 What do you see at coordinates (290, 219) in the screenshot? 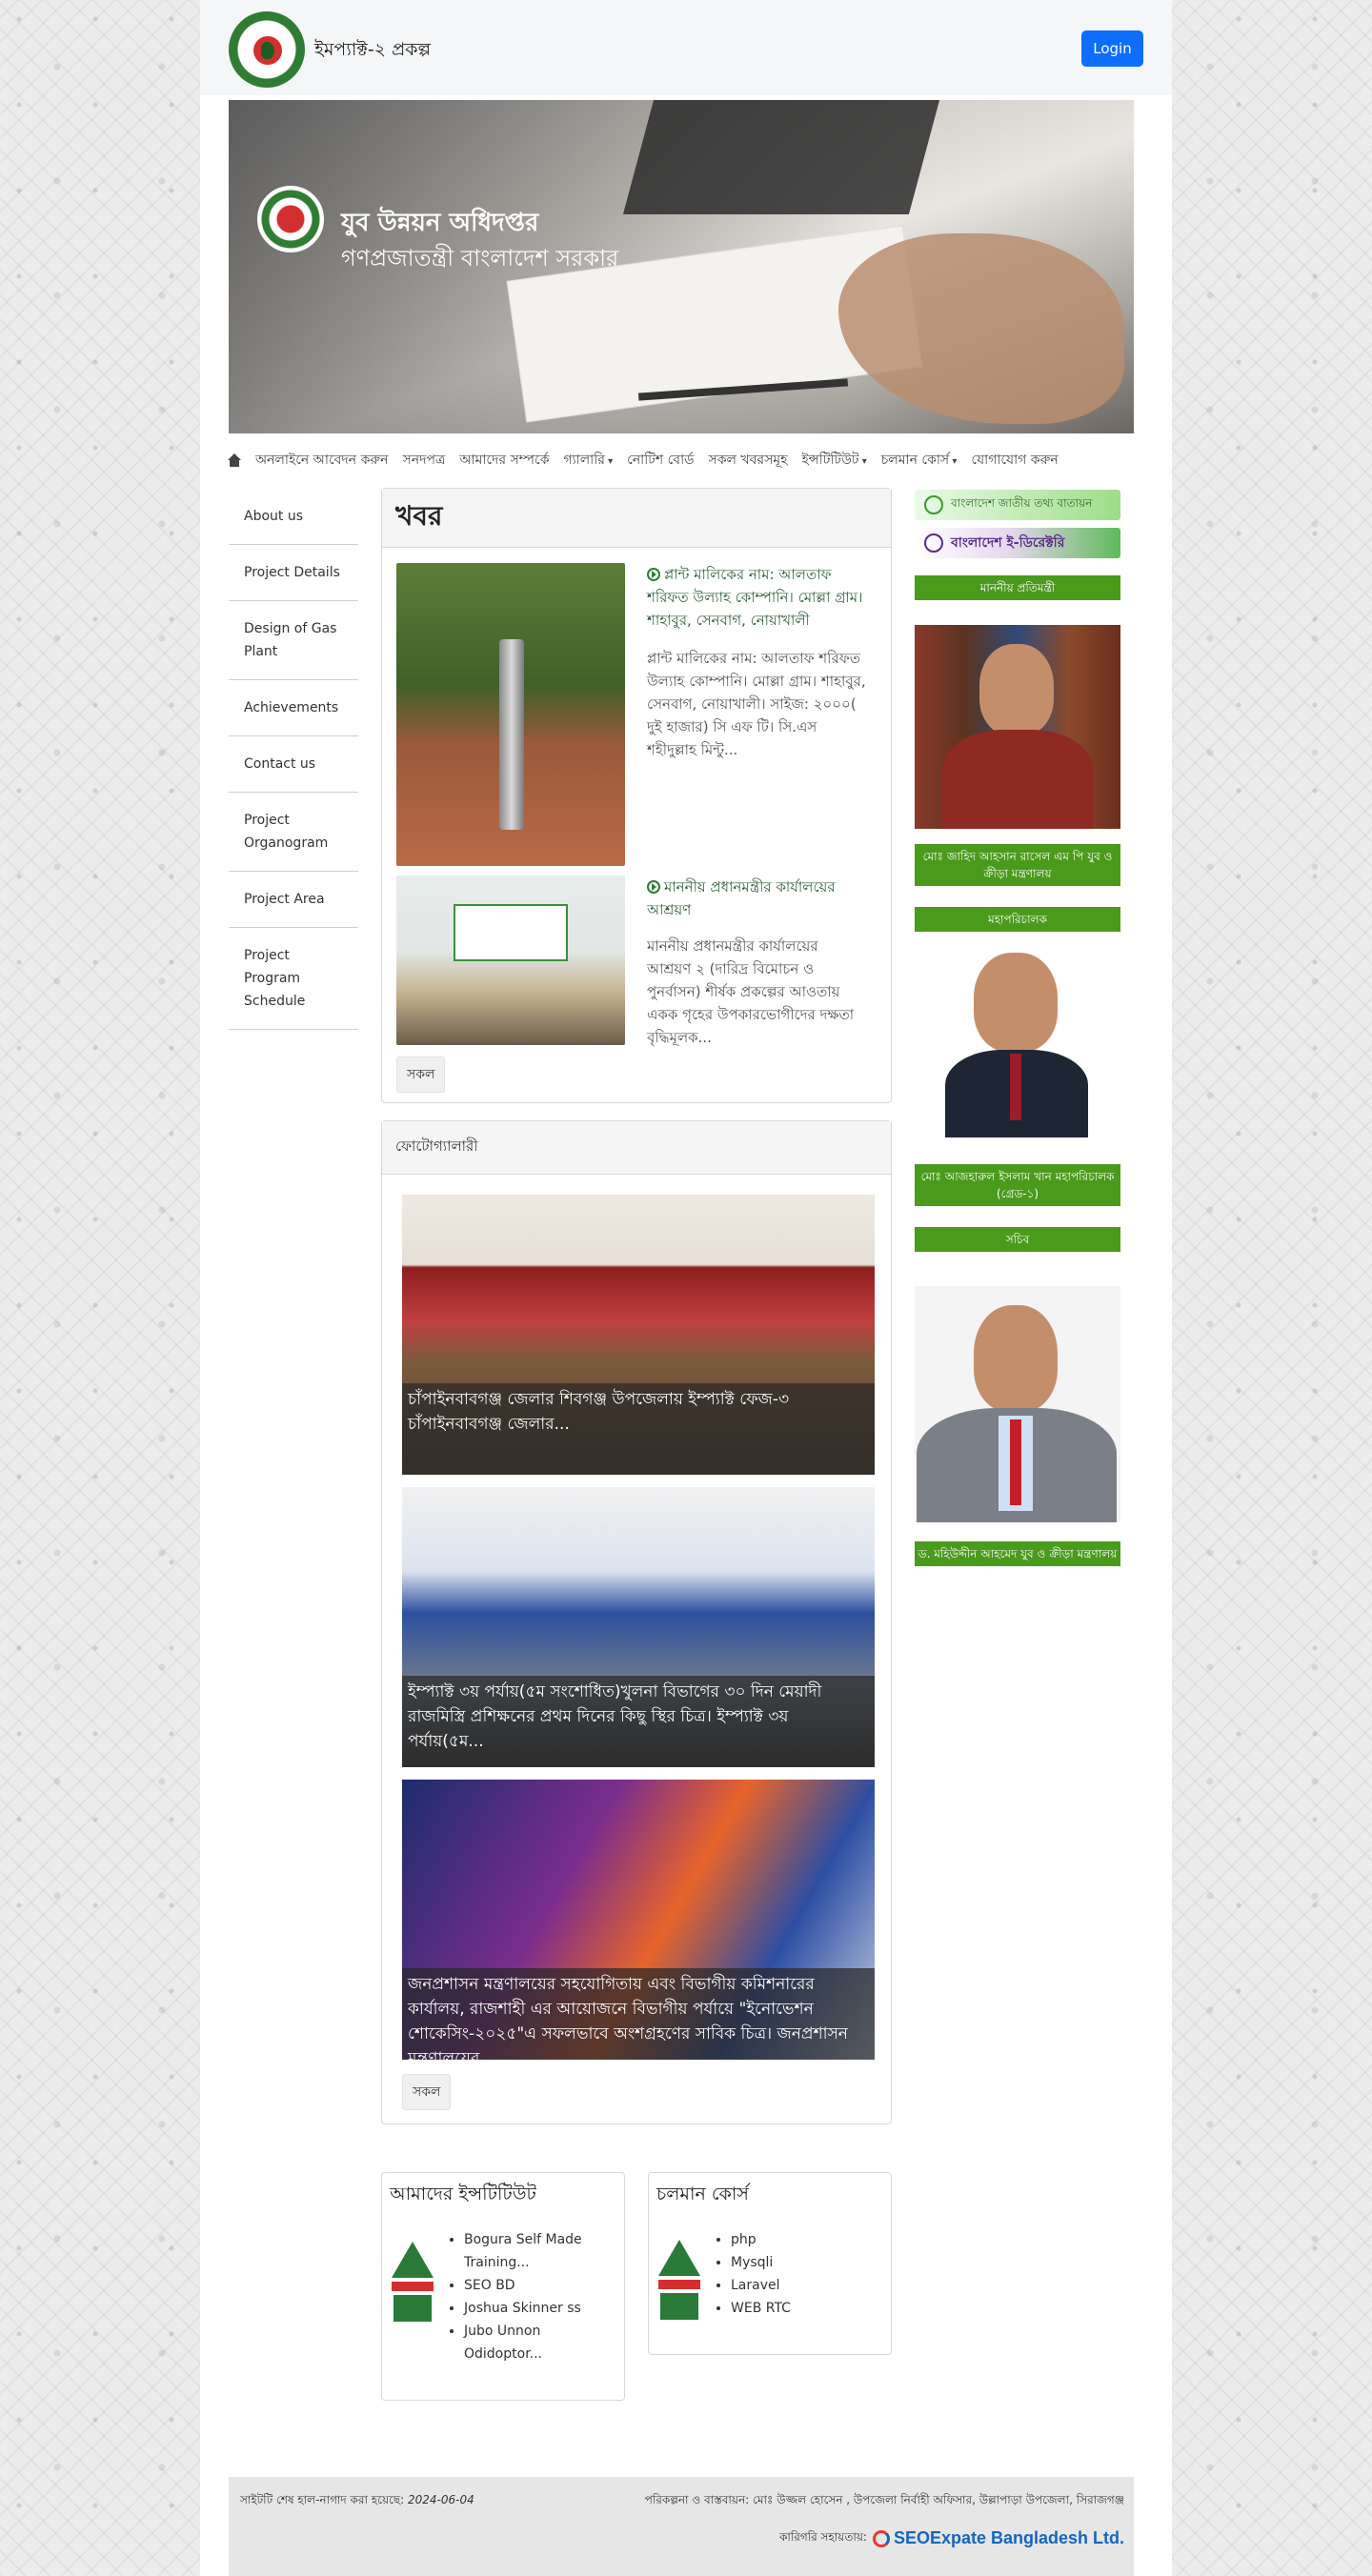
I see `banner-seal-logo` at bounding box center [290, 219].